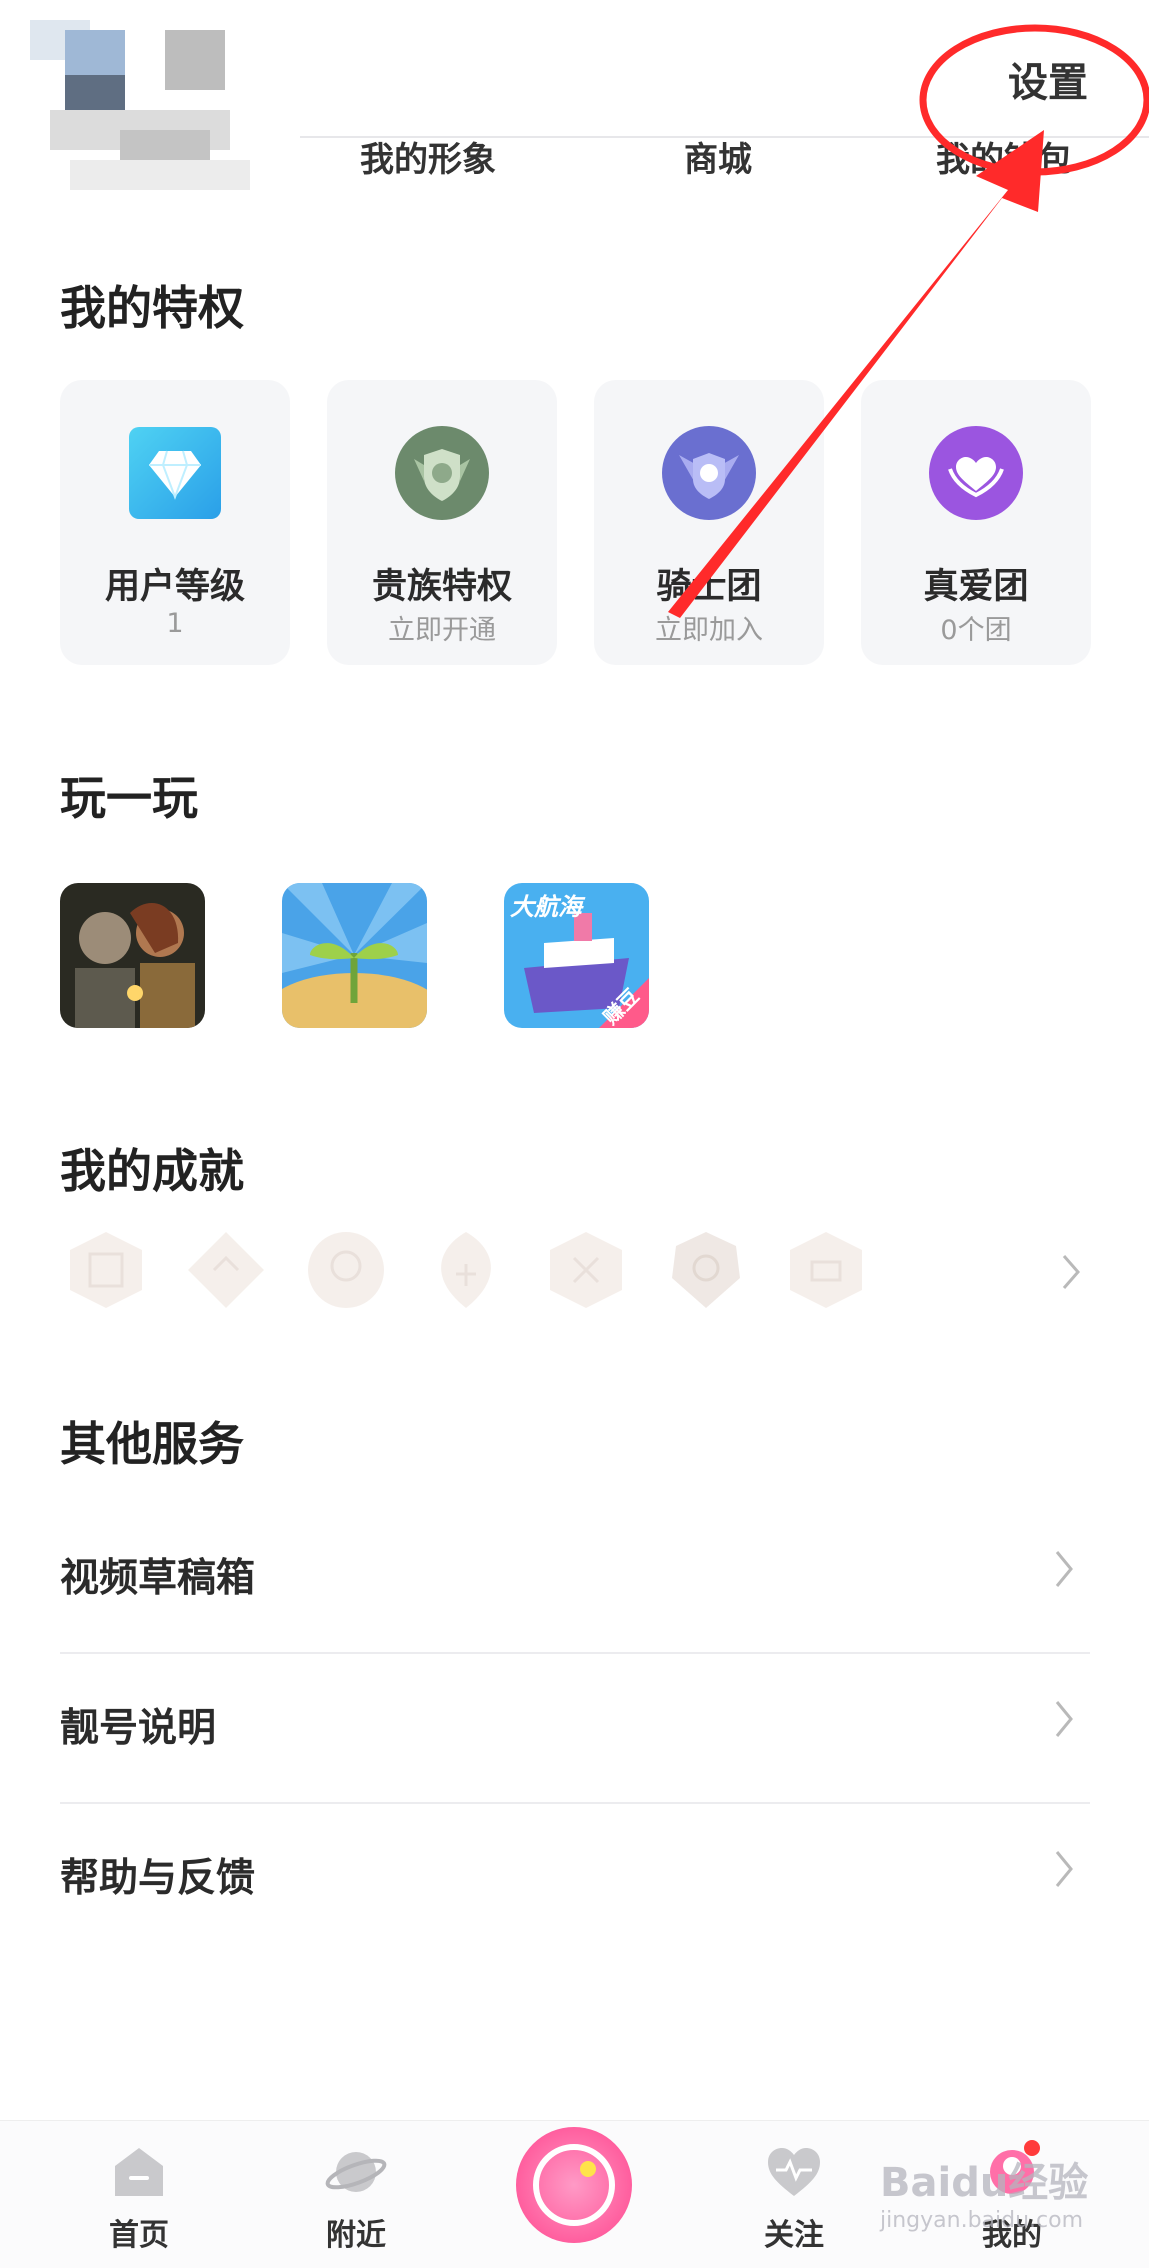  I want to click on service-label: 视频草稿箱, so click(158, 1578).